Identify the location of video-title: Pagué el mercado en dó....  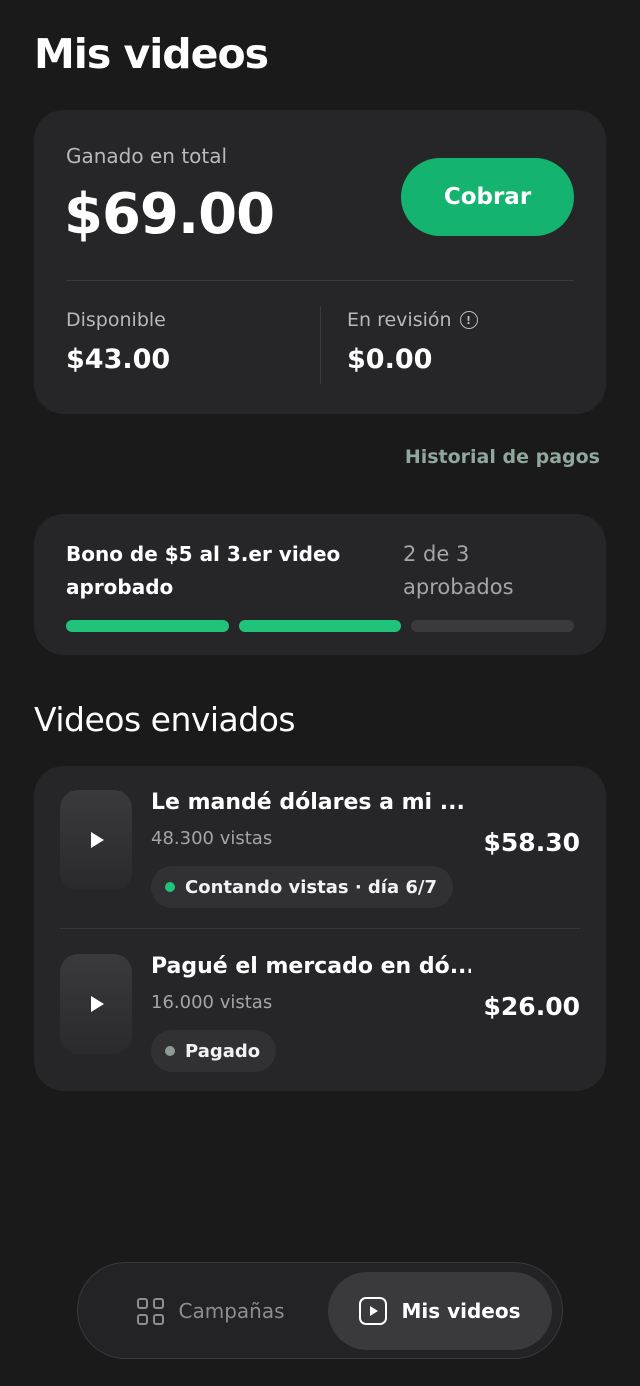
(311, 966).